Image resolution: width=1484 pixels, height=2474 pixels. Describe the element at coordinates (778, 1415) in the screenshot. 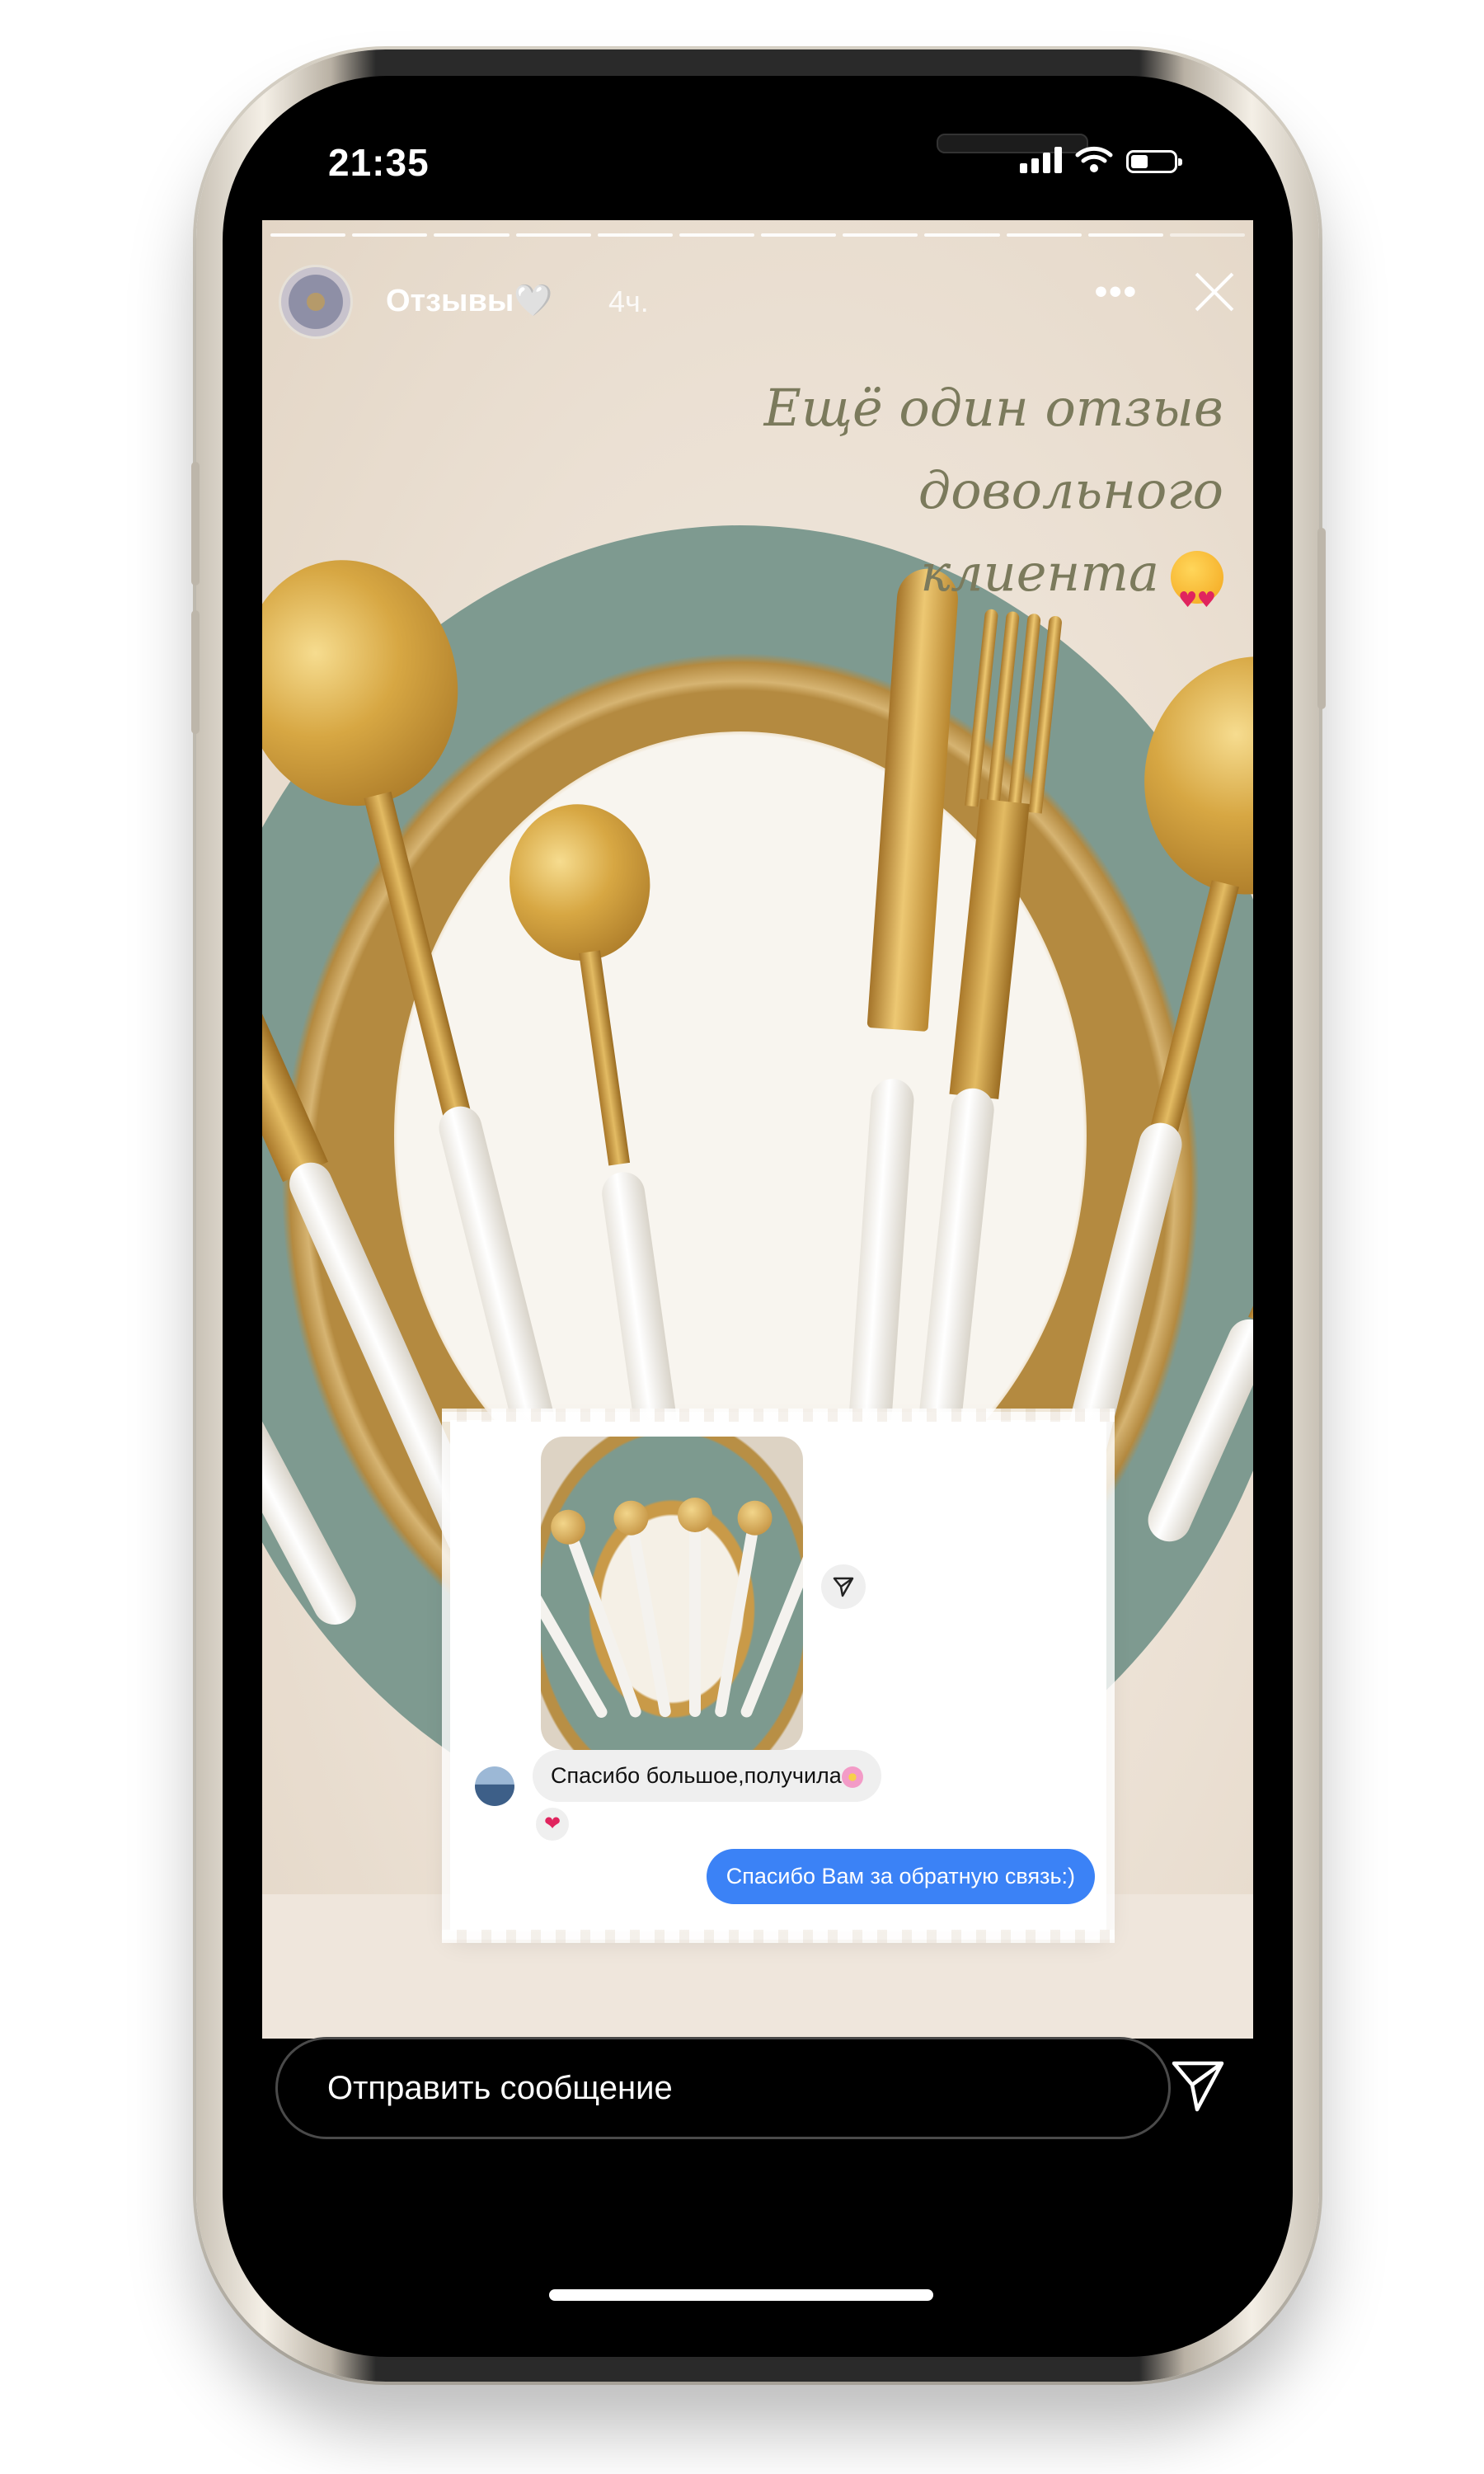

I see `torn-edge-top` at that location.